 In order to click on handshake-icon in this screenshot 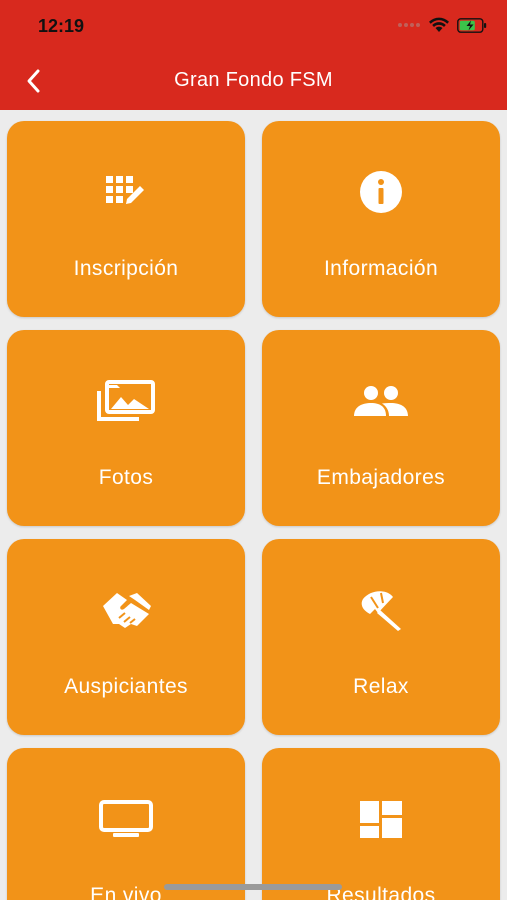, I will do `click(127, 610)`.